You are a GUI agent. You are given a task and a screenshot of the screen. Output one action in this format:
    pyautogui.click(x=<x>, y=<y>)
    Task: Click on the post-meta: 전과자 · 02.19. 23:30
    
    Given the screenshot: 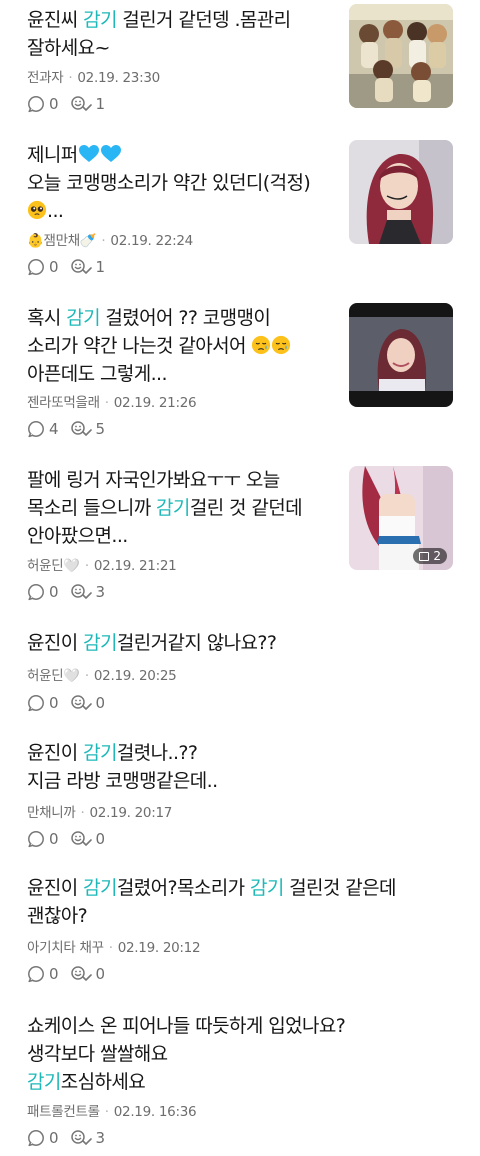 What is the action you would take?
    pyautogui.click(x=93, y=76)
    